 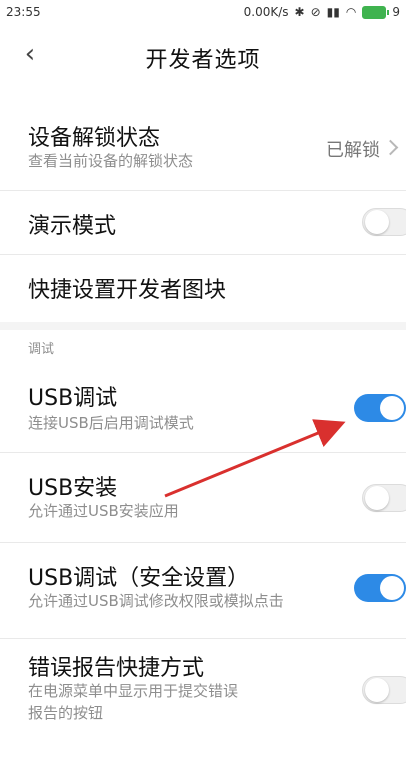 What do you see at coordinates (351, 12) in the screenshot?
I see `wifi-icon: ◠` at bounding box center [351, 12].